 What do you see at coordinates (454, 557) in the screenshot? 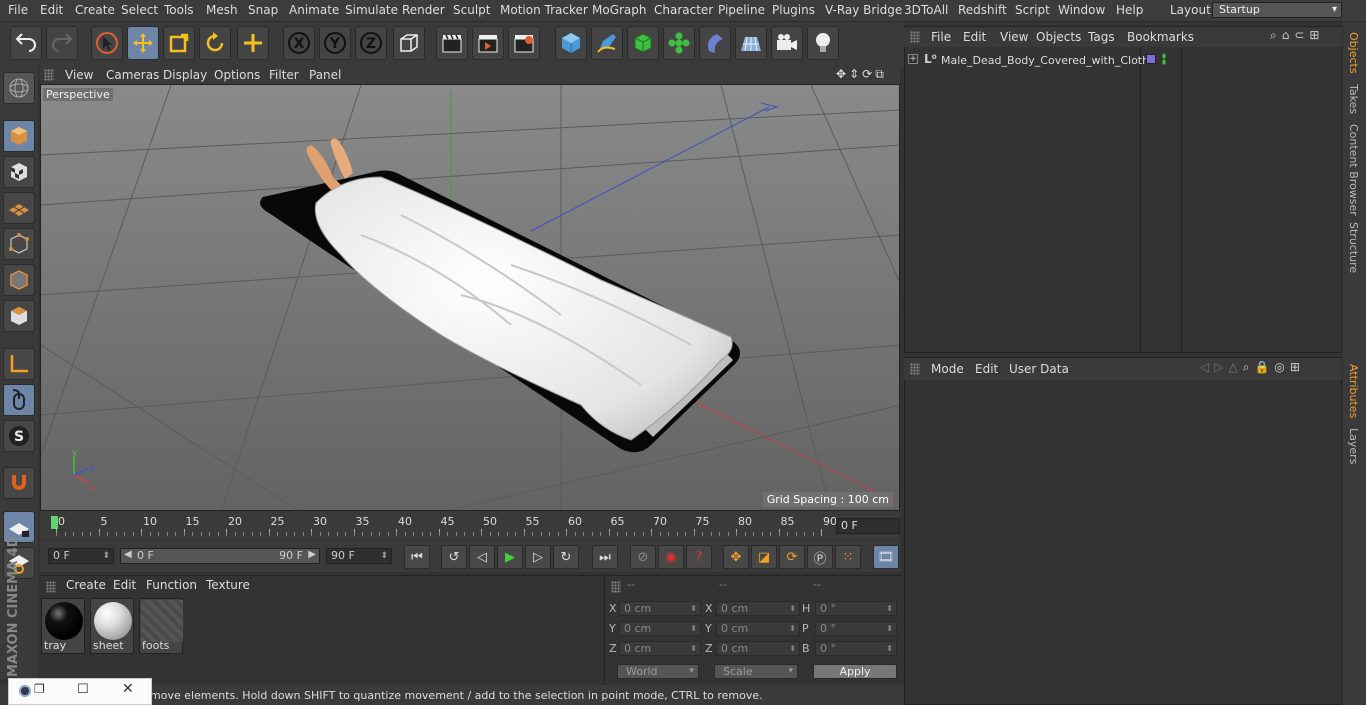
I see `previous-key-button: ↺` at bounding box center [454, 557].